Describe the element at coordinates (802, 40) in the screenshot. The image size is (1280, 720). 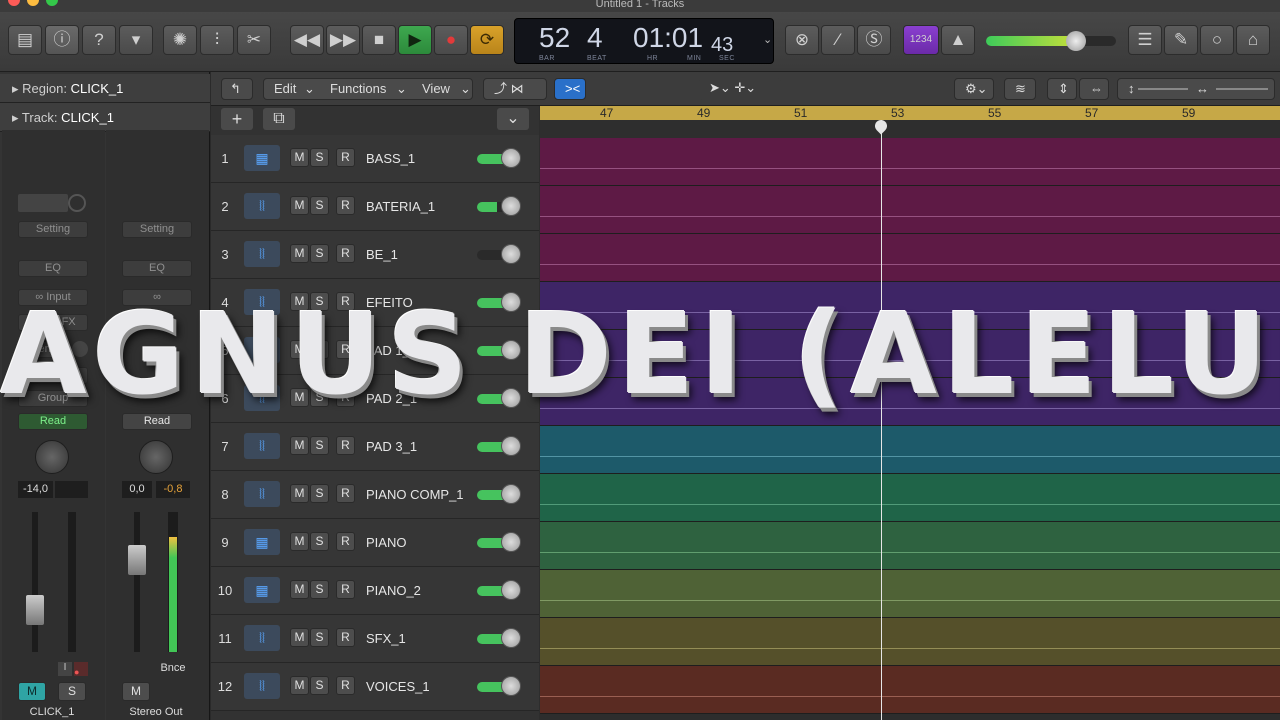
I see `replace-button: ⊗` at that location.